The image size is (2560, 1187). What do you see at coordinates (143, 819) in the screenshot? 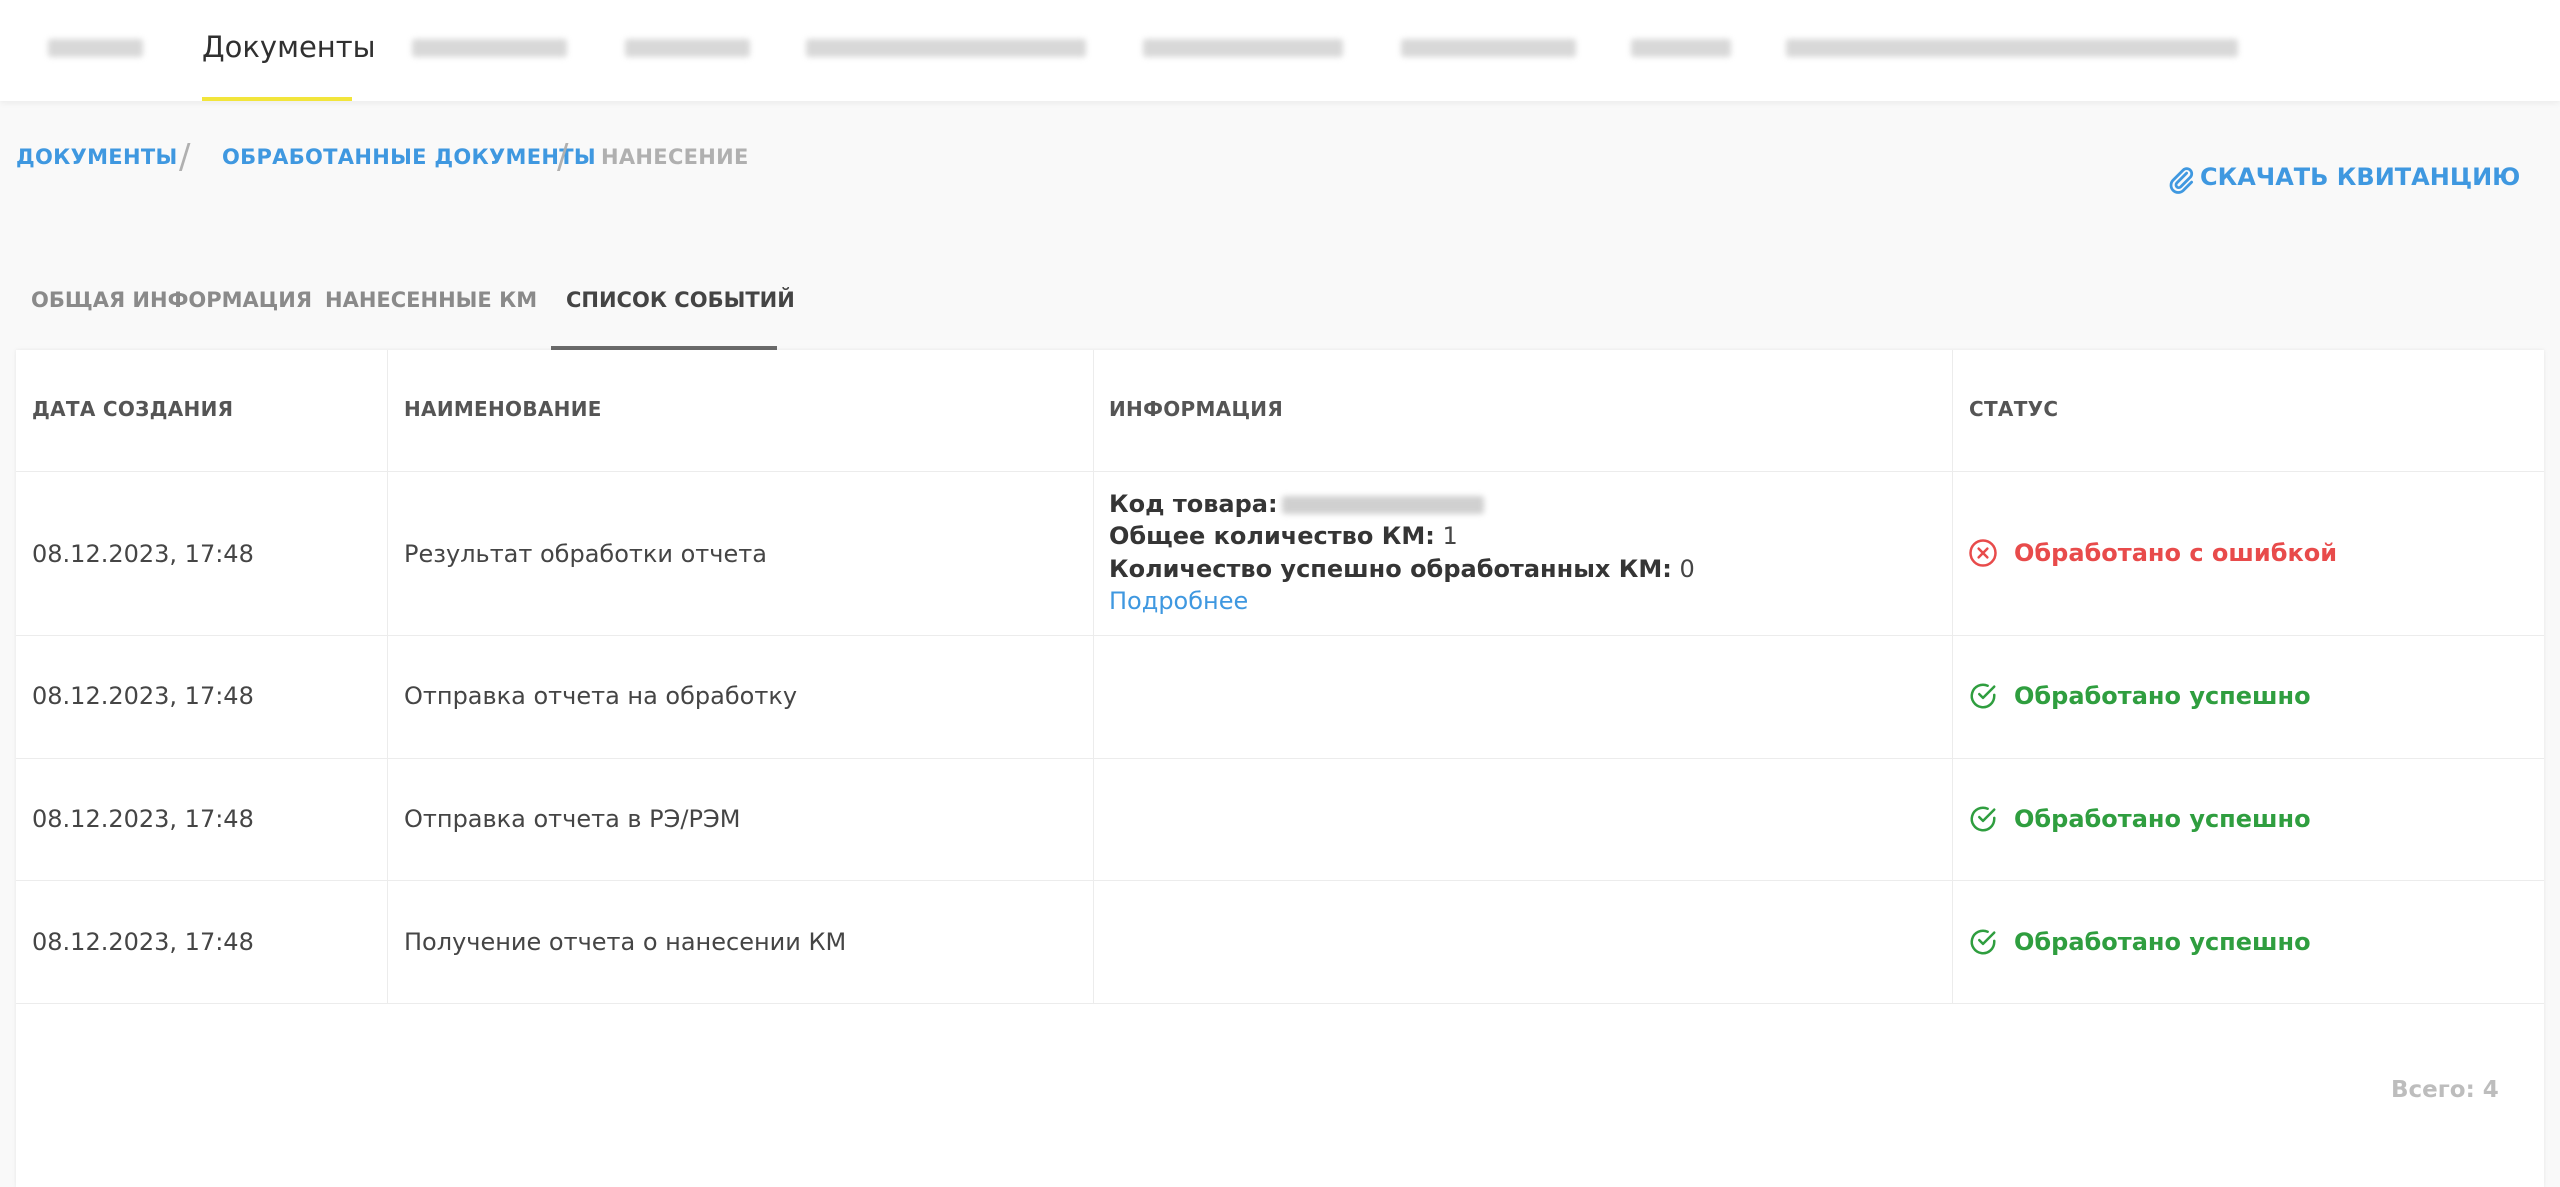
I see `row-3-date: 08.12.2023, 17:48` at bounding box center [143, 819].